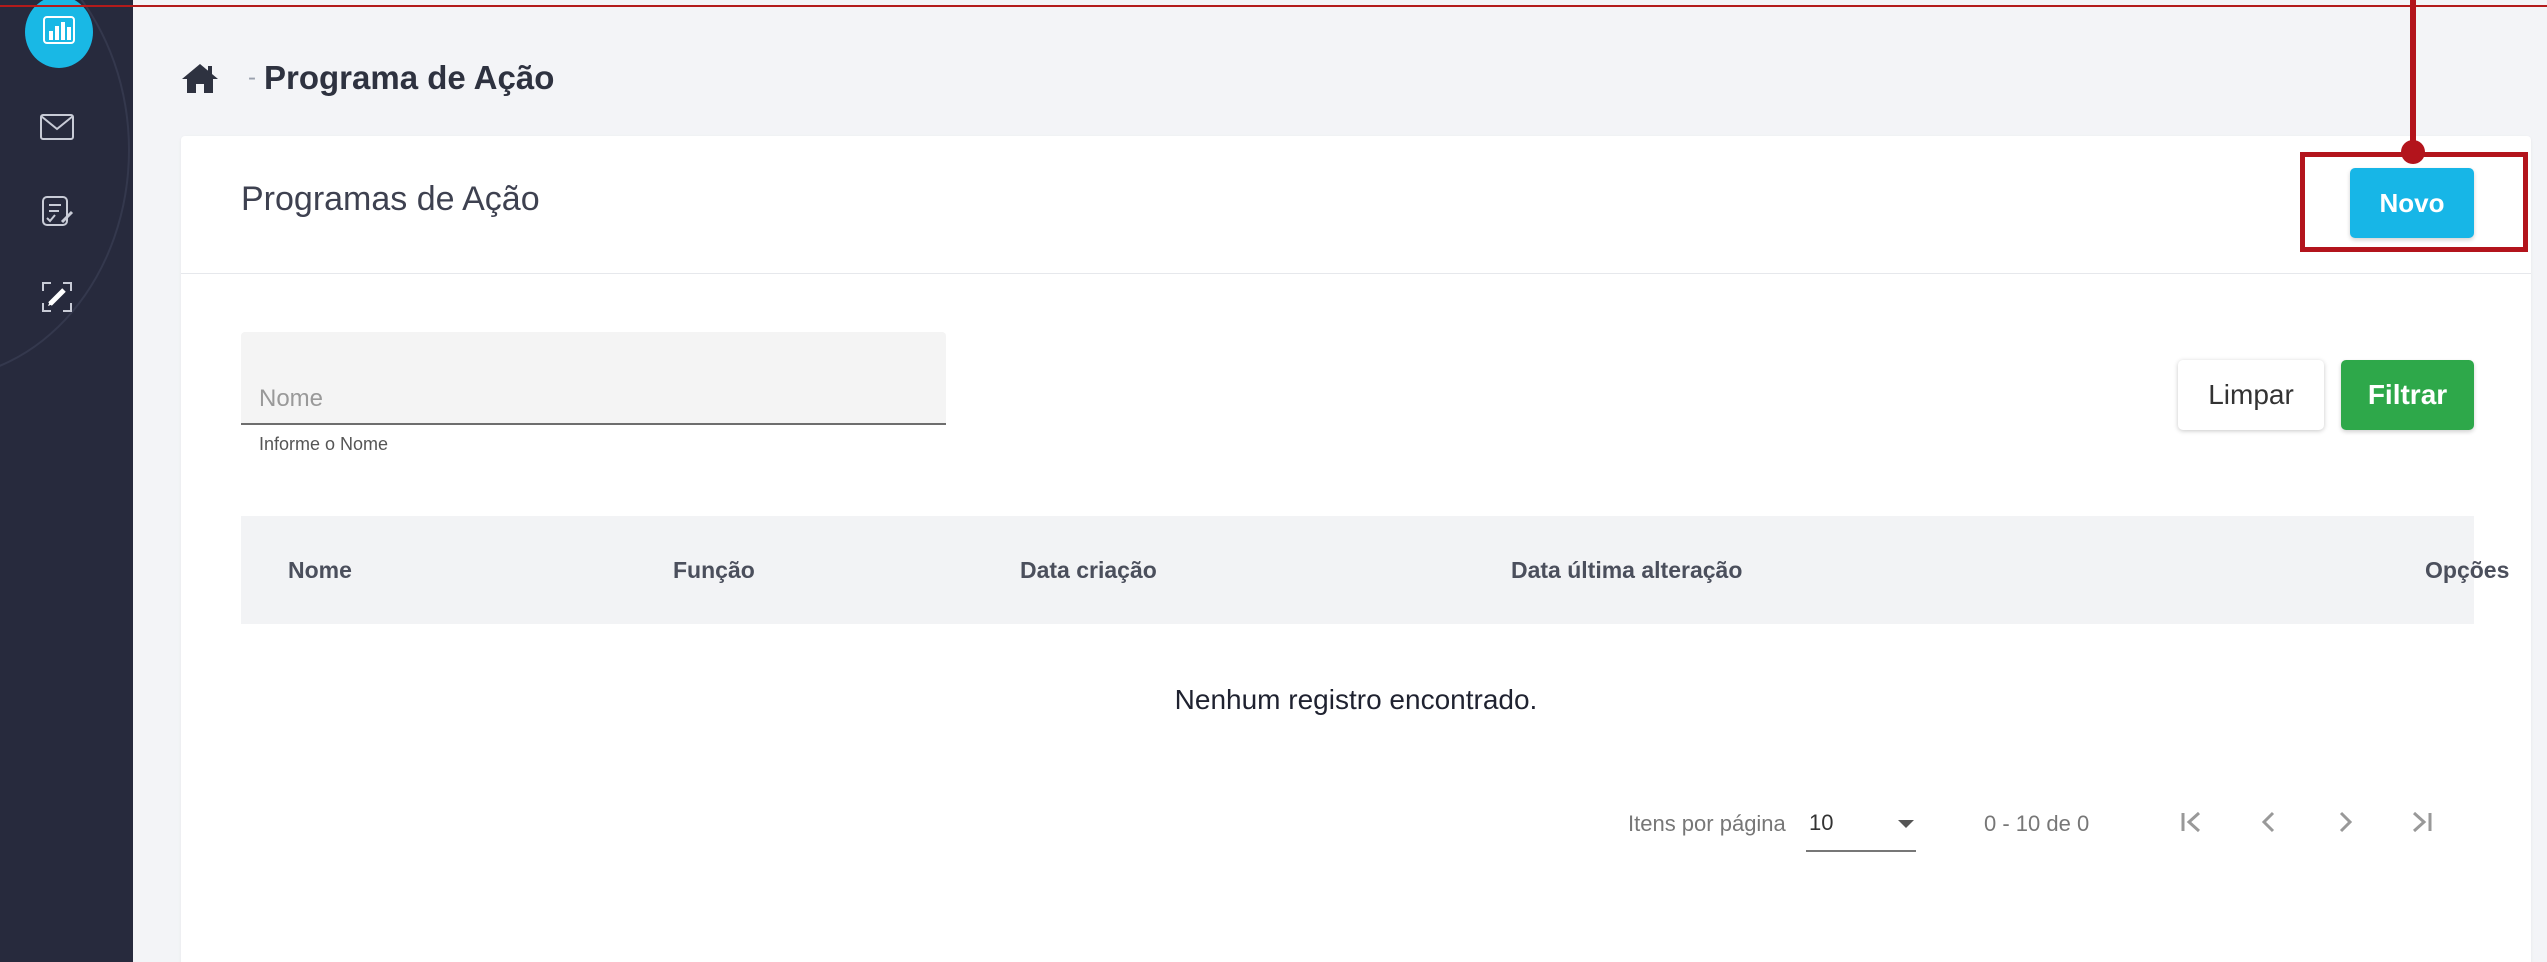 The width and height of the screenshot is (2547, 962). I want to click on sidebar, so click(66, 481).